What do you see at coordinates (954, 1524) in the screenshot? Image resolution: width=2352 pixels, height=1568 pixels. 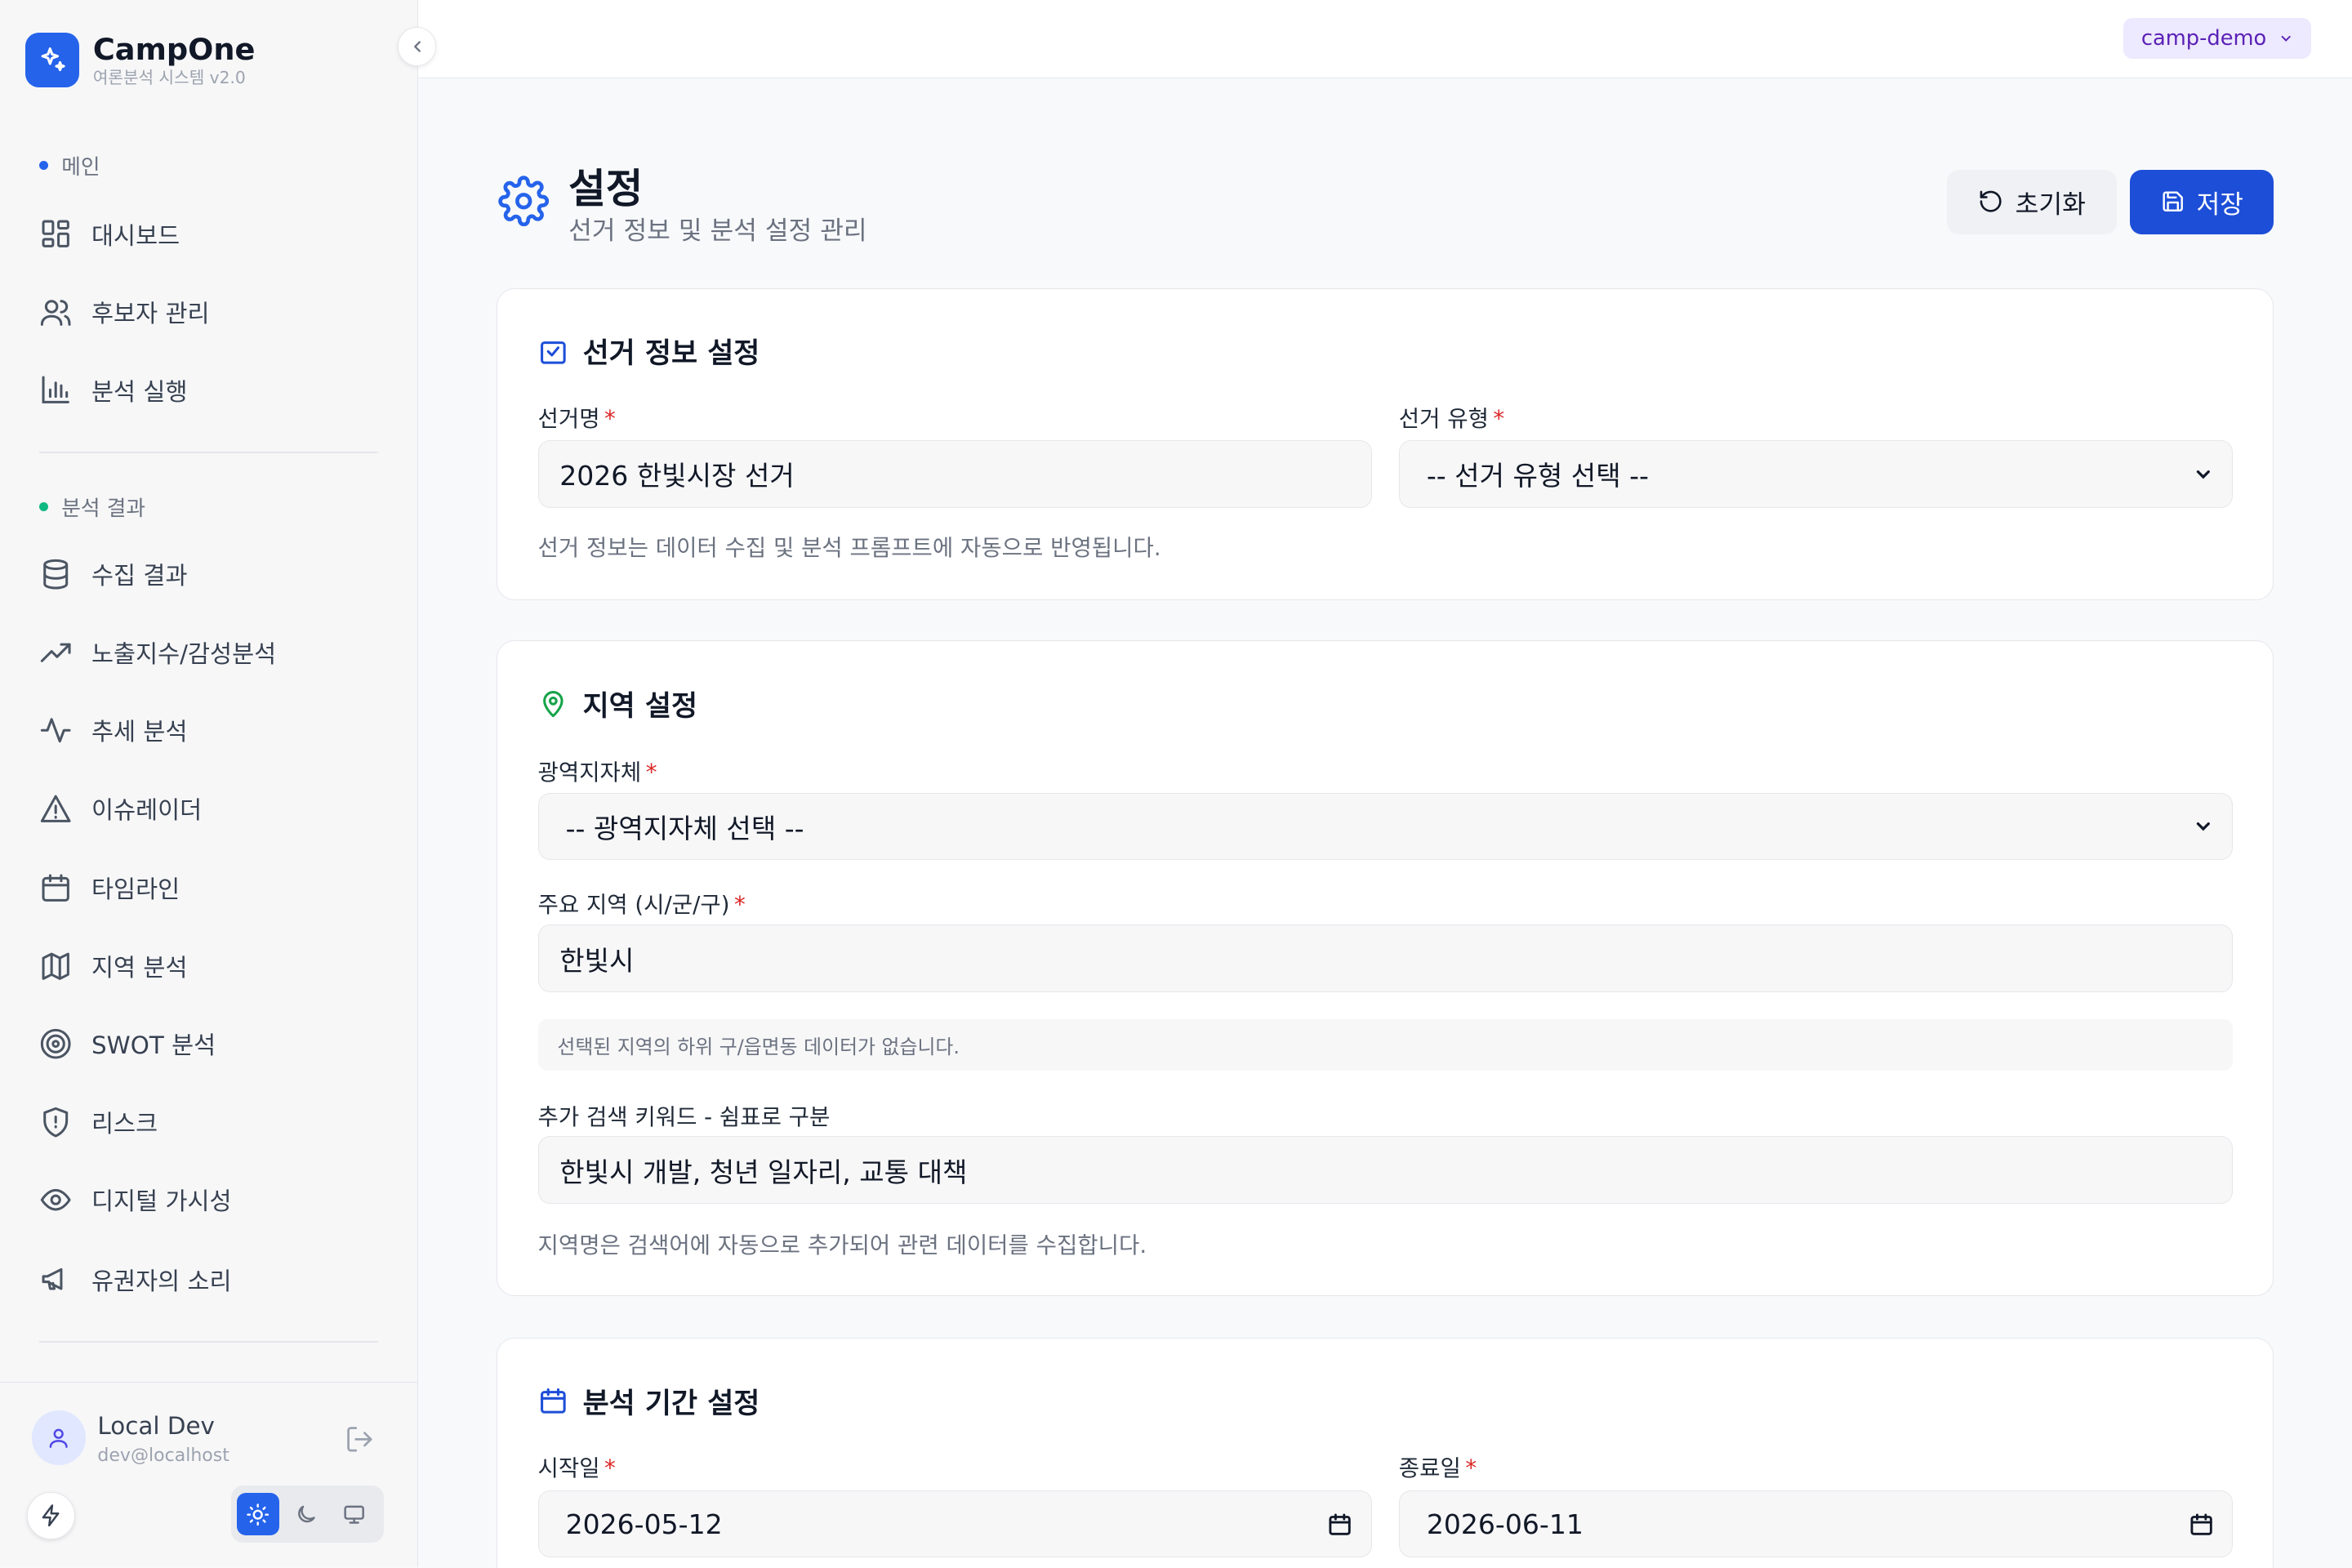 I see `start-date-input: 2026-05-12` at bounding box center [954, 1524].